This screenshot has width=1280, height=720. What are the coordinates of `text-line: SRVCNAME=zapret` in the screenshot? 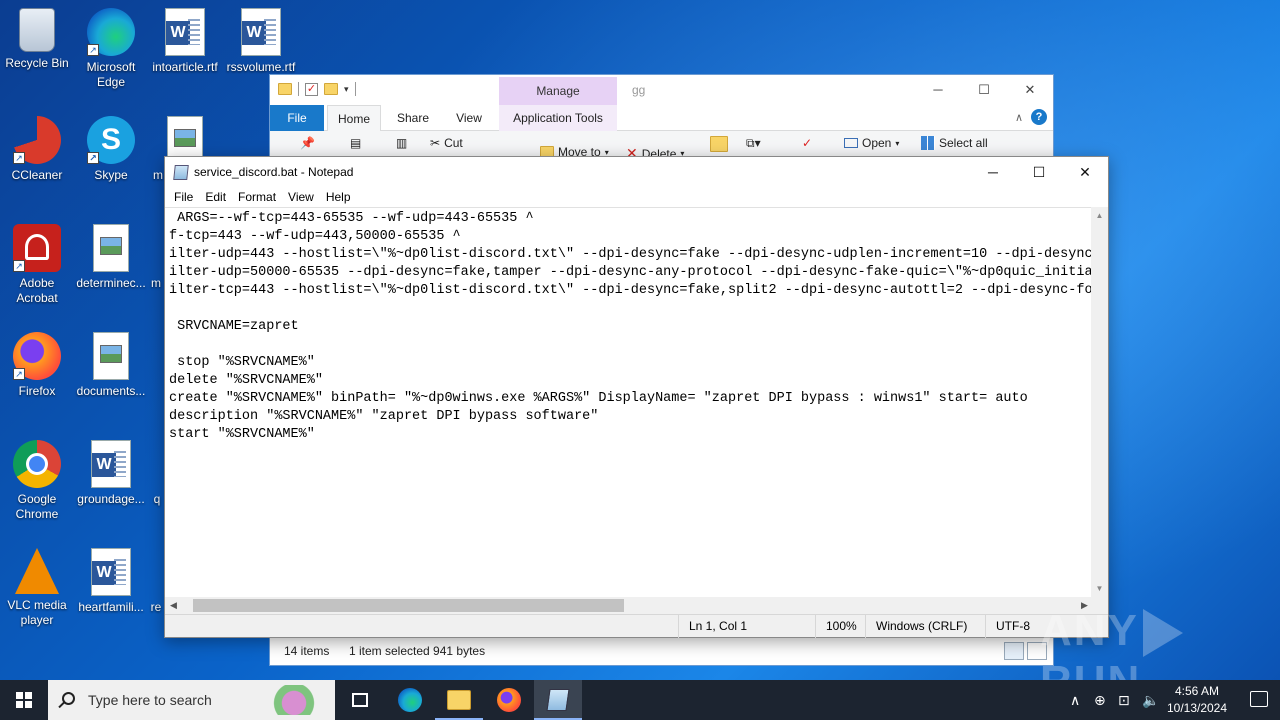 It's located at (234, 326).